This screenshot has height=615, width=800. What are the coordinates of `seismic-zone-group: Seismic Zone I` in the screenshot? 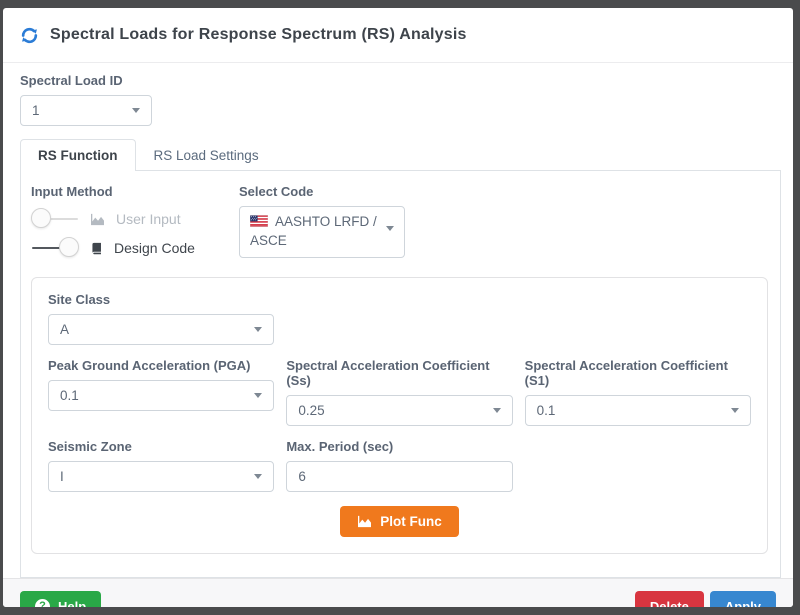 It's located at (161, 465).